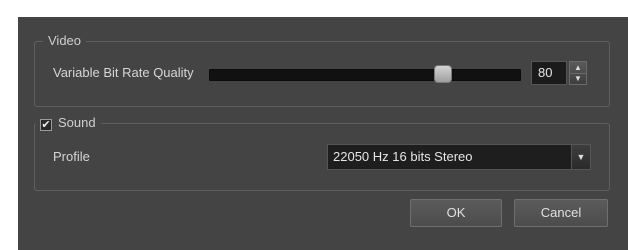 This screenshot has height=250, width=628. What do you see at coordinates (123, 72) in the screenshot?
I see `bitrate-quality-label: Variable Bit Rate Quality` at bounding box center [123, 72].